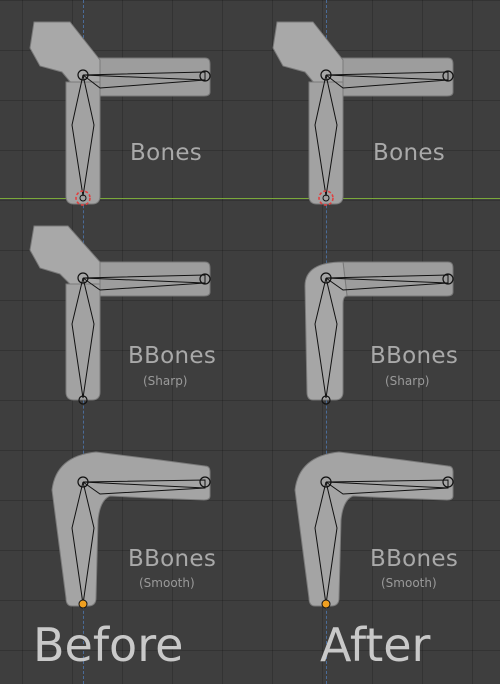 The image size is (500, 684). I want to click on caption-after: After, so click(375, 645).